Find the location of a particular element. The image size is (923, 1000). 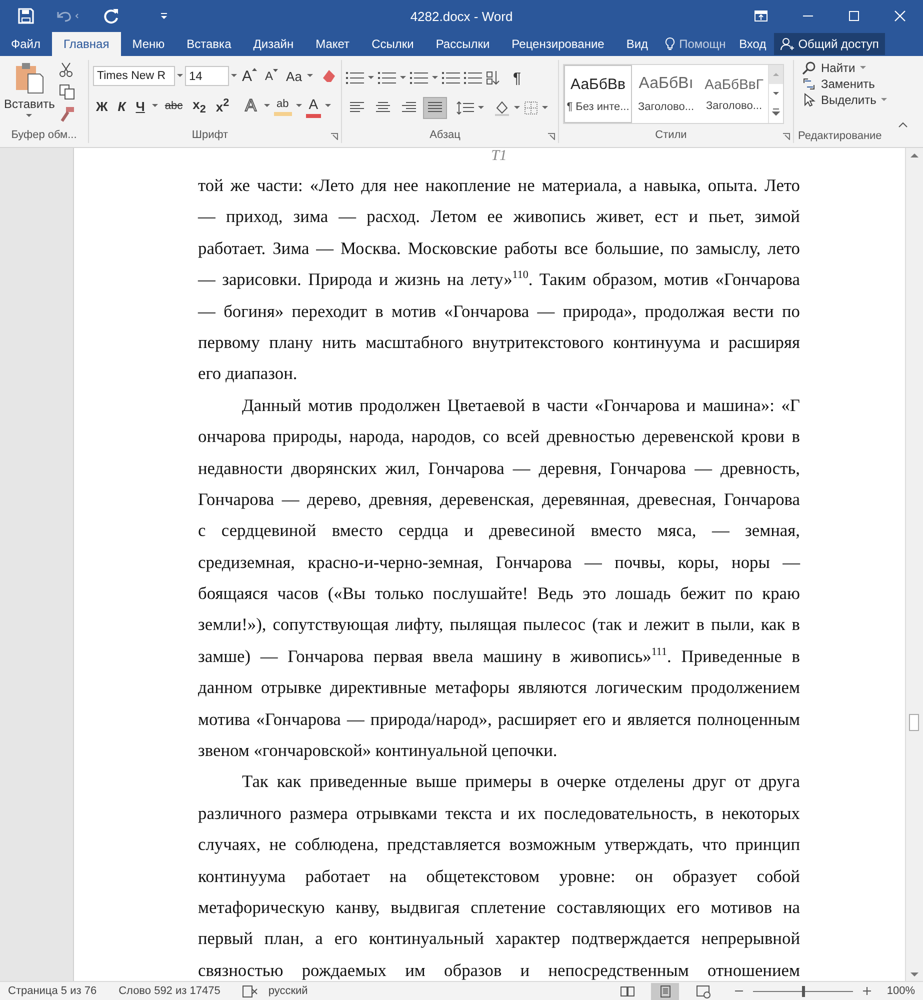

proofing-icon is located at coordinates (250, 991).